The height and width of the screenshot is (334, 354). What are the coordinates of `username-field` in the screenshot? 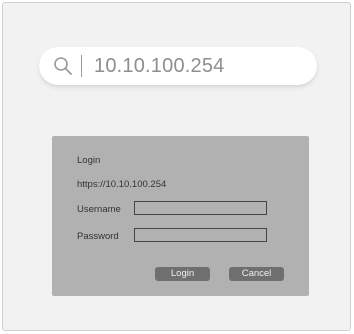 It's located at (200, 208).